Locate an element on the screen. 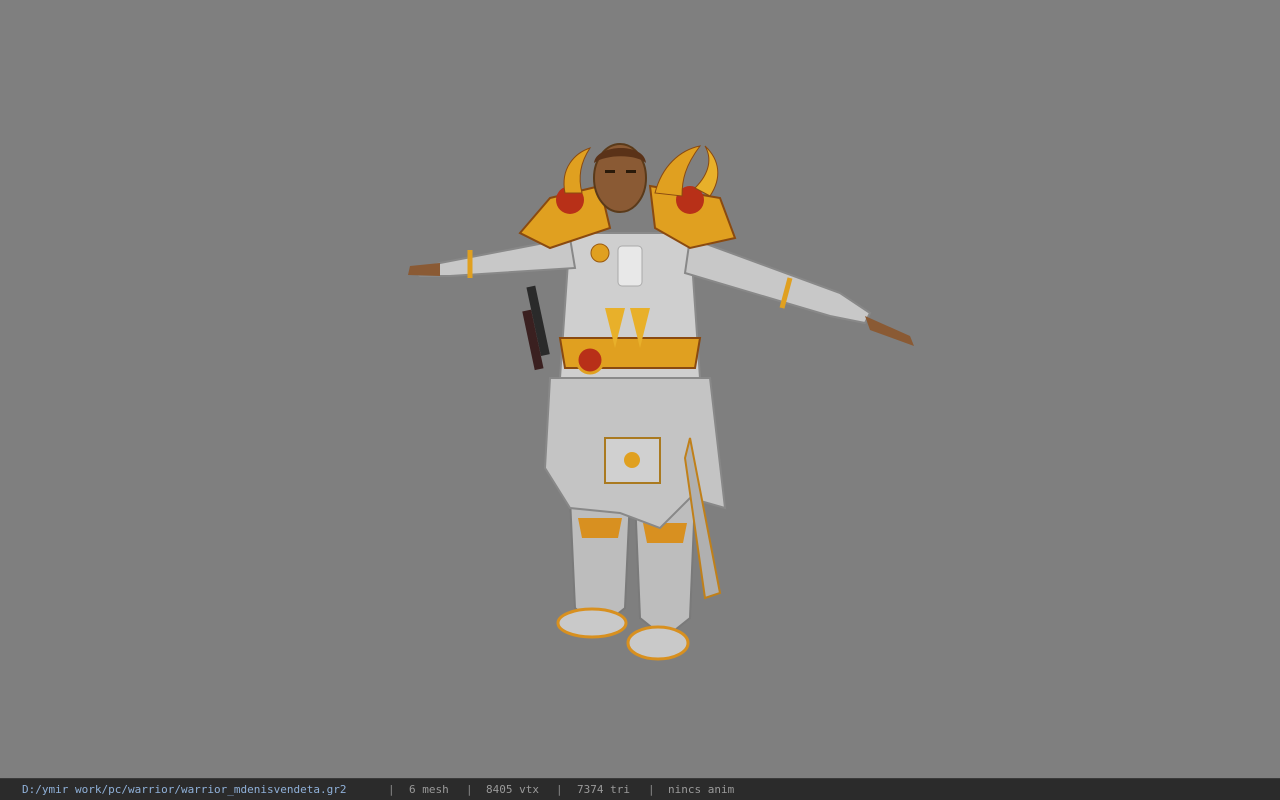  triangle-count: 7374 tri is located at coordinates (603, 789).